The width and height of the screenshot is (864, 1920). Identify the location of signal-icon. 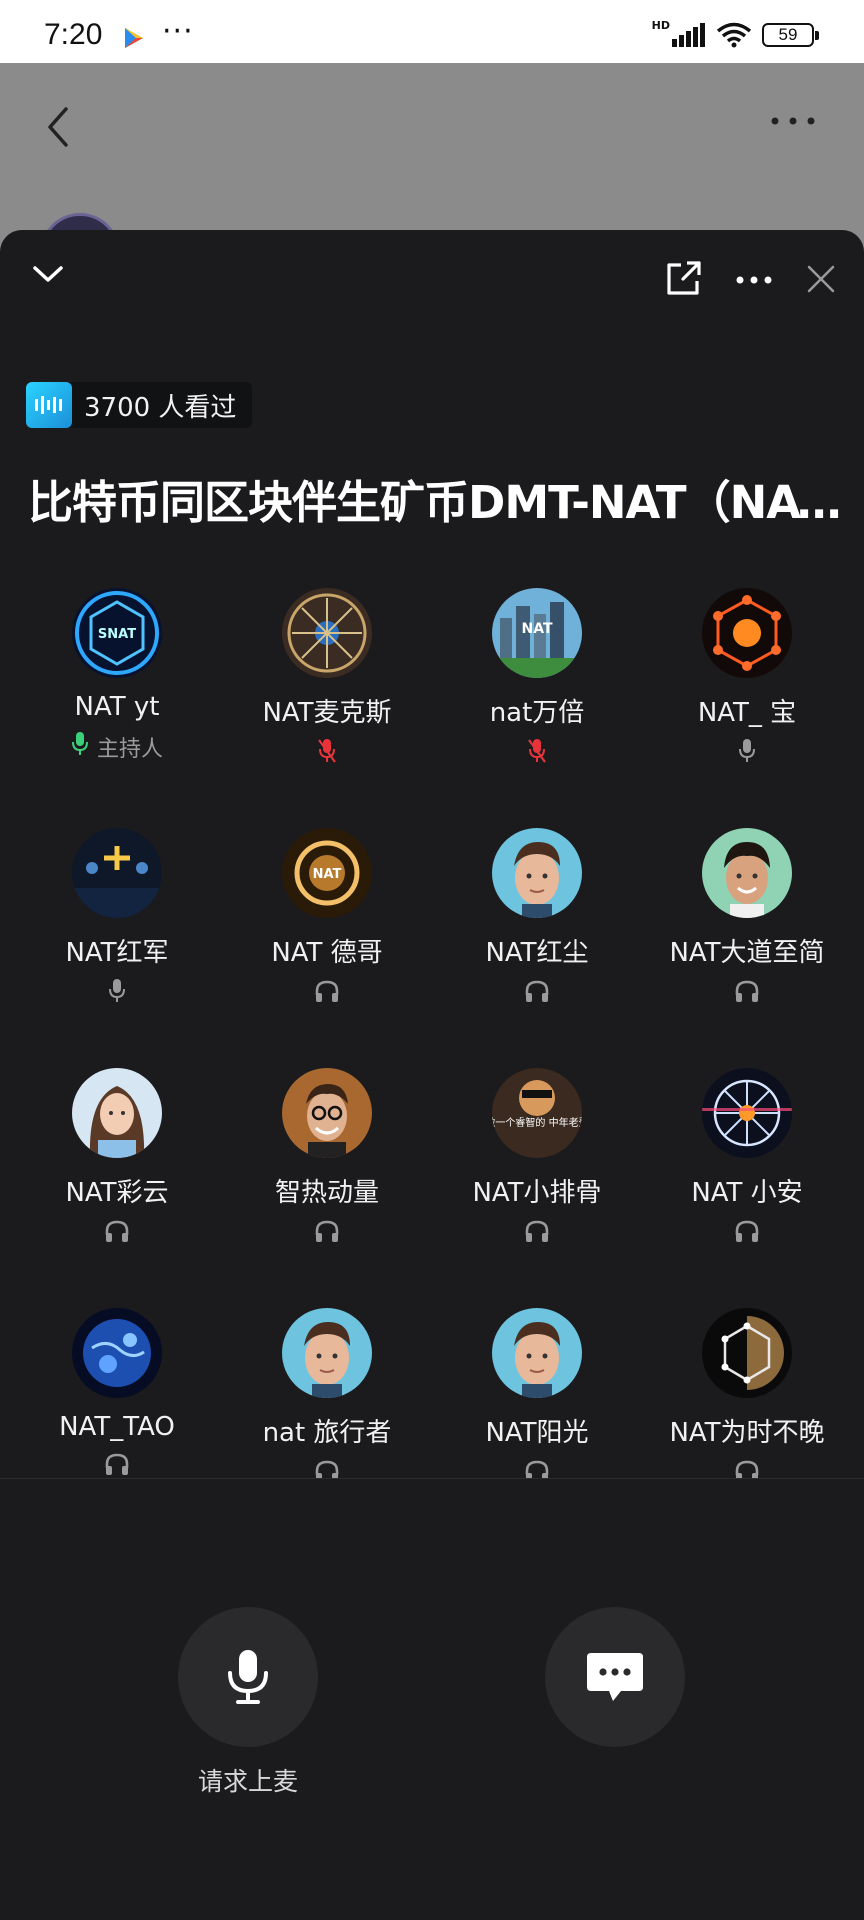
(688, 35).